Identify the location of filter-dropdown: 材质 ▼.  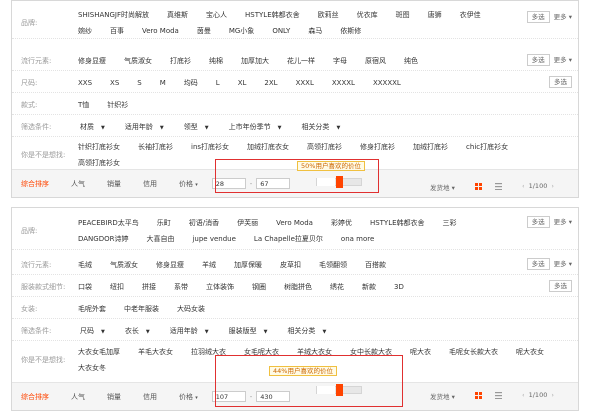
(92, 127).